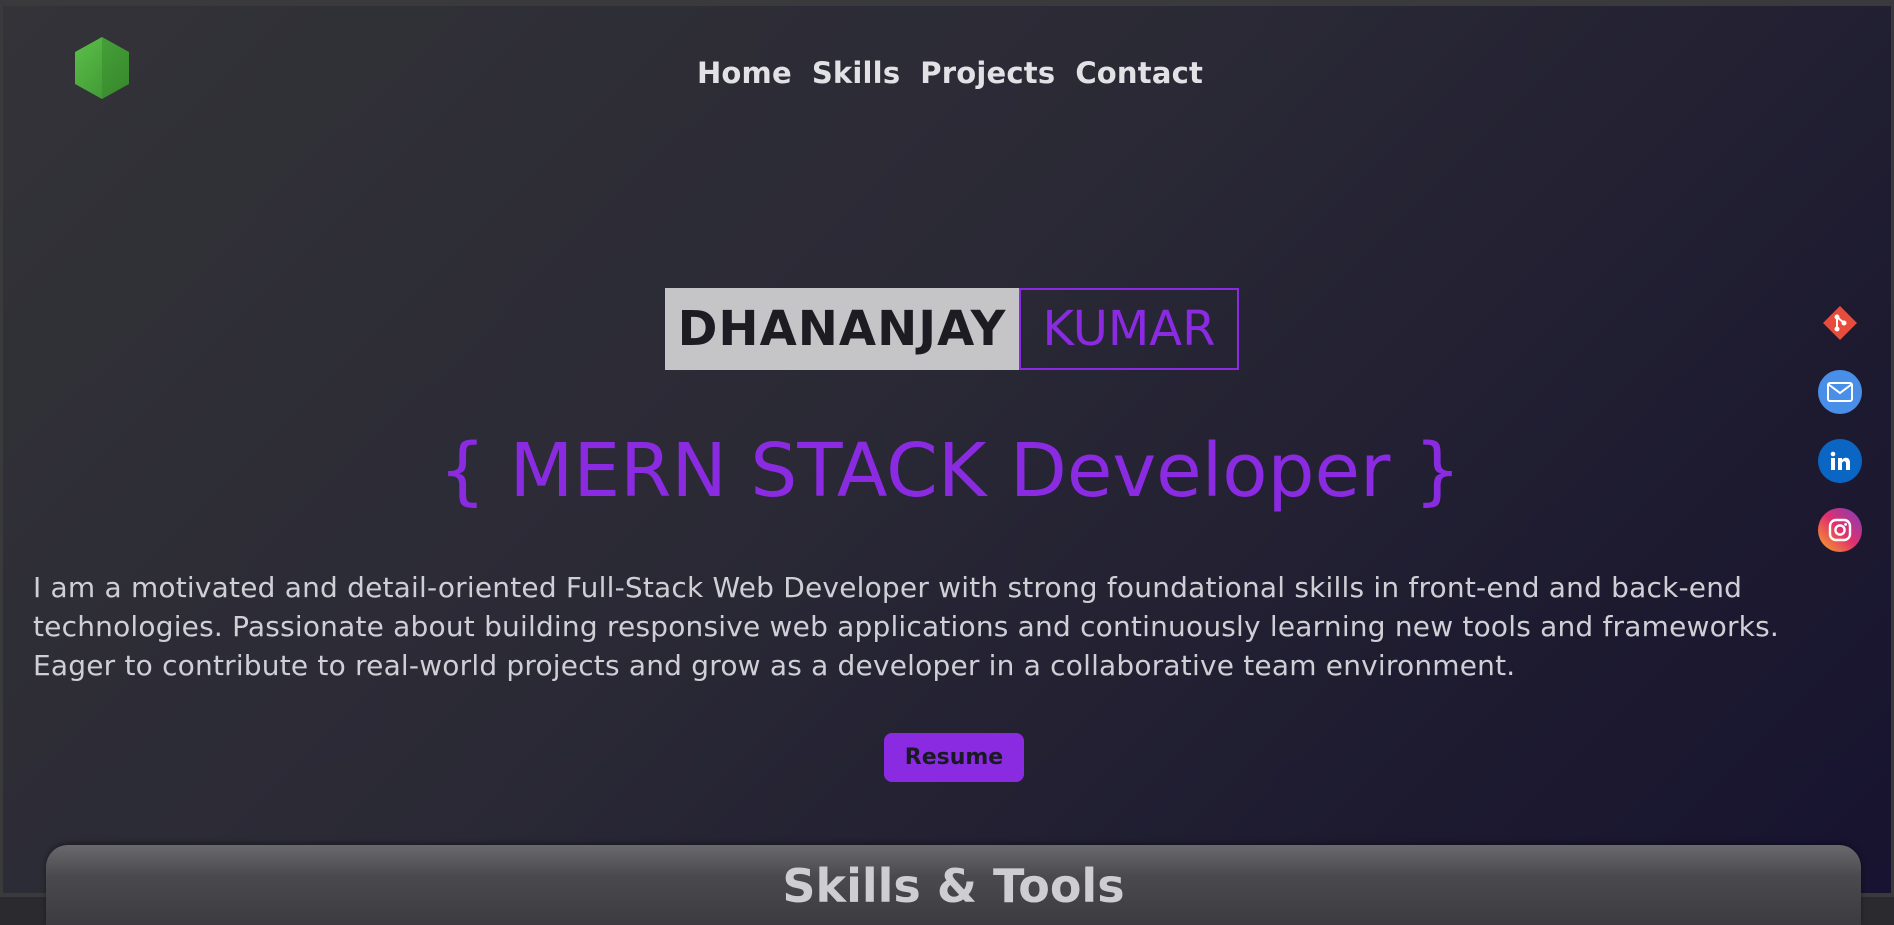 The image size is (1894, 925). What do you see at coordinates (1139, 73) in the screenshot?
I see `nav-contact: Contact` at bounding box center [1139, 73].